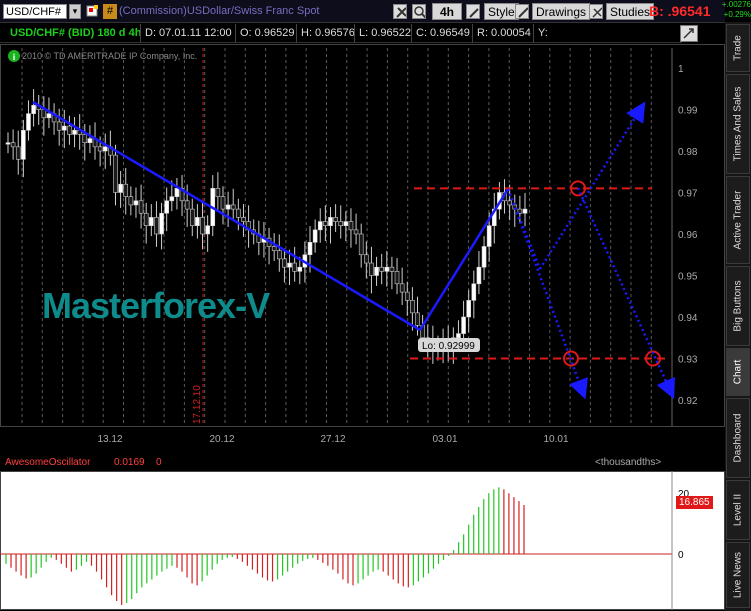 This screenshot has width=751, height=611. Describe the element at coordinates (328, 33) in the screenshot. I see `info-high: H: 0.96576` at that location.